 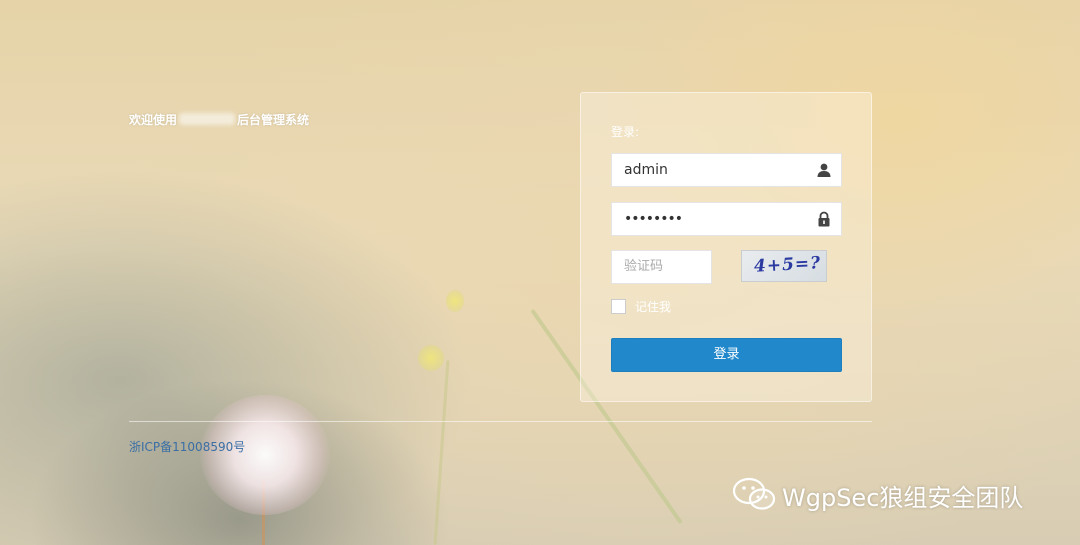 I want to click on username-field: admin, so click(x=726, y=170).